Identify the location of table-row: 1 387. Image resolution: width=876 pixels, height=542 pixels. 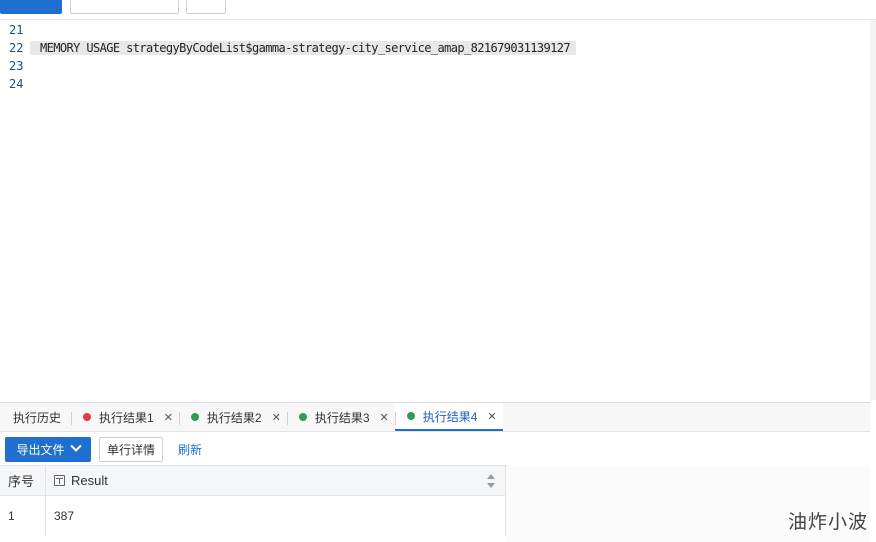
(253, 516).